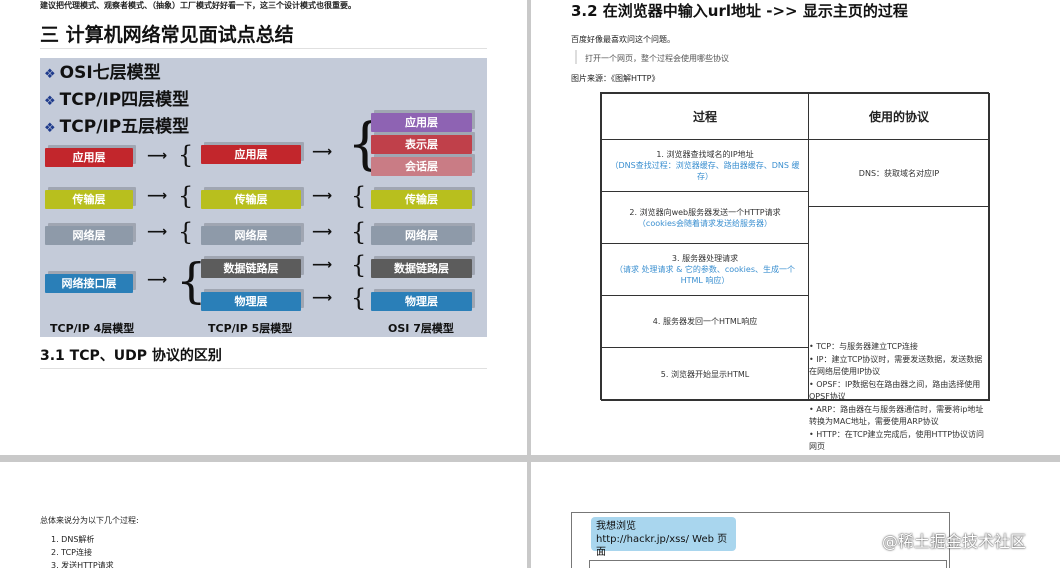 This screenshot has height=568, width=1060. I want to click on intro-text: 建议把代理模式、观察者模式、（抽象）工厂模式好好看一下，这三个设计模式也很重要。, so click(198, 5).